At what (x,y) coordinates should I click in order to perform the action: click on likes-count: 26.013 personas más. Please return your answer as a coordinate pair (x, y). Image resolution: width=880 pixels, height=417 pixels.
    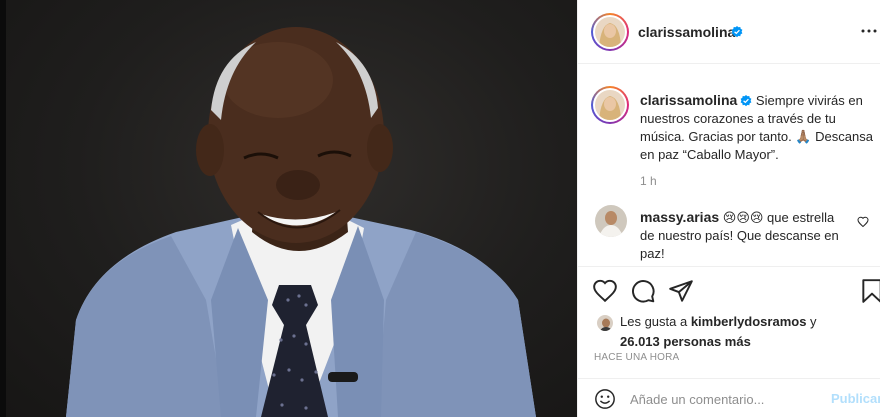
    Looking at the image, I should click on (685, 341).